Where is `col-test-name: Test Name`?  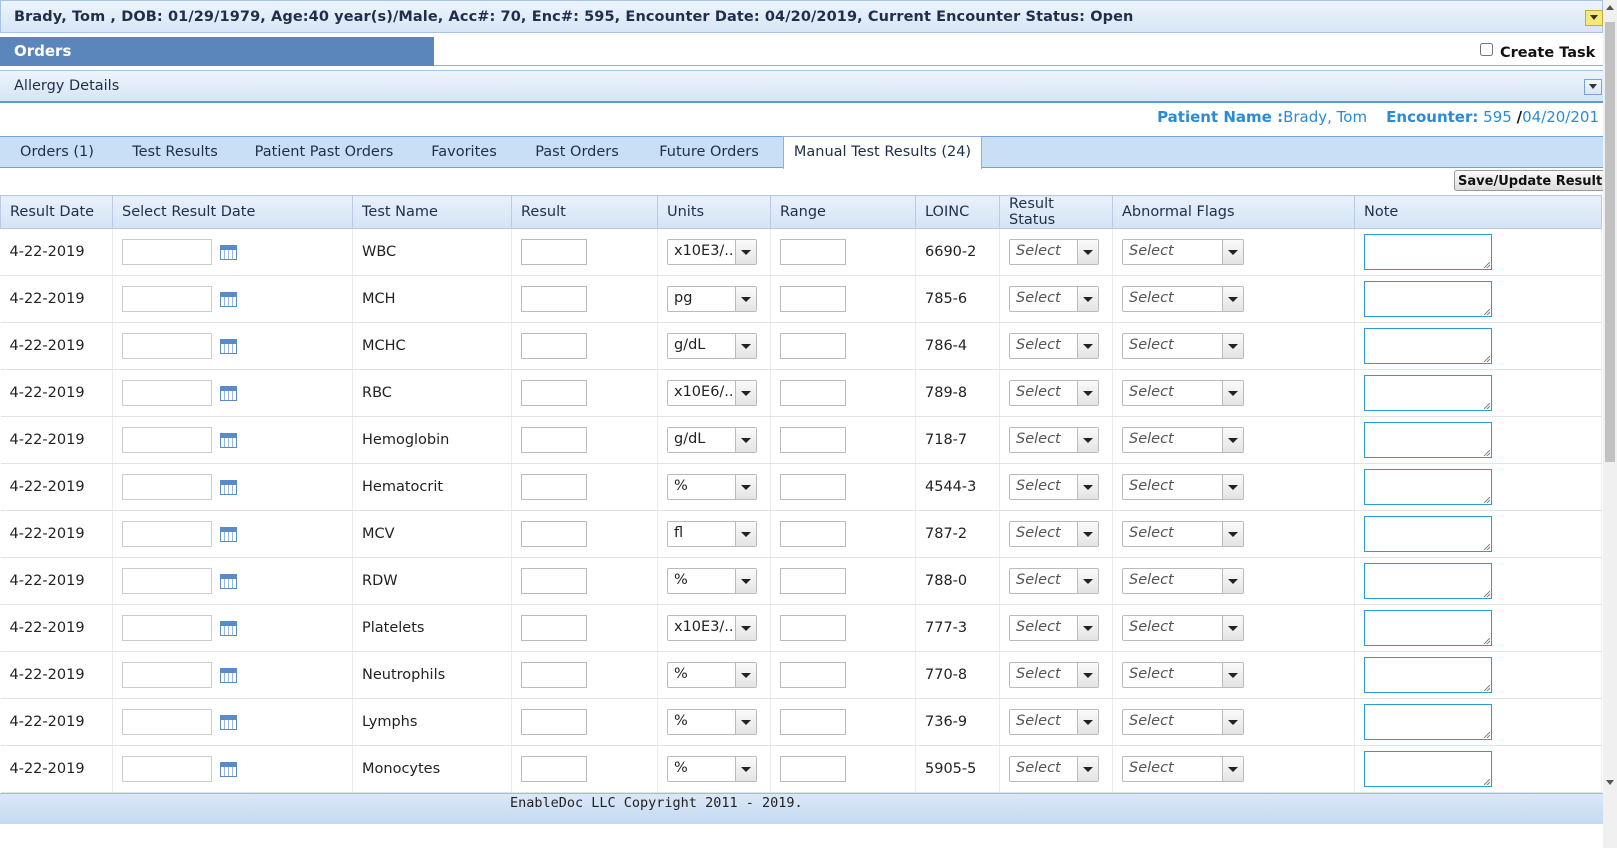
col-test-name: Test Name is located at coordinates (432, 212).